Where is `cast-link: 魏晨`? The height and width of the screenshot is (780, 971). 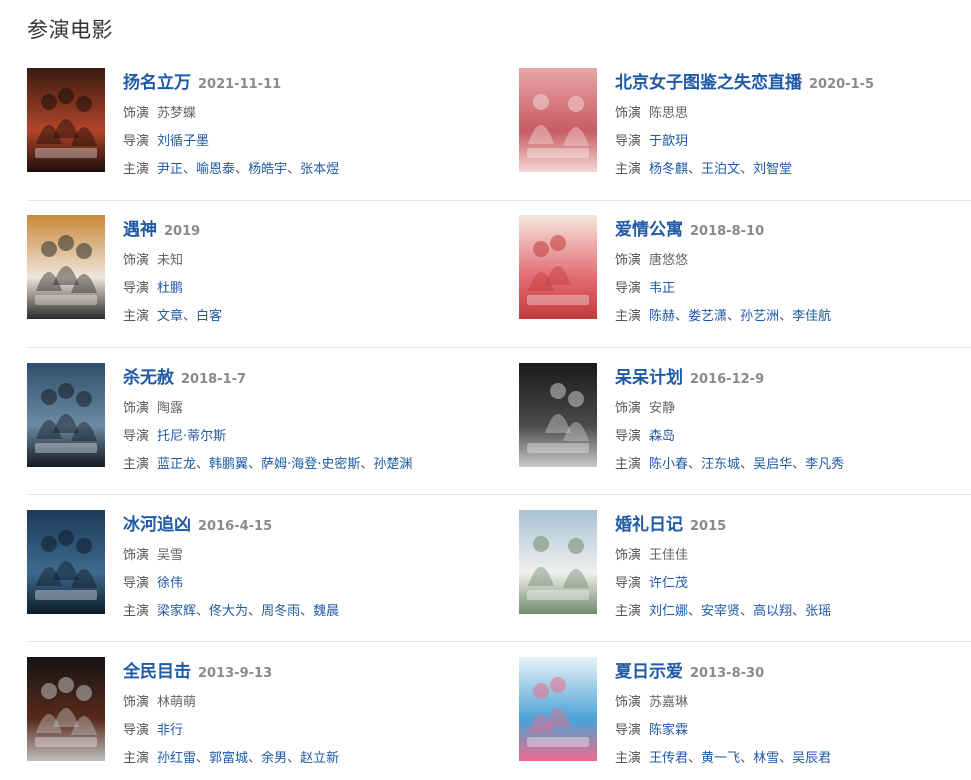
cast-link: 魏晨 is located at coordinates (326, 611).